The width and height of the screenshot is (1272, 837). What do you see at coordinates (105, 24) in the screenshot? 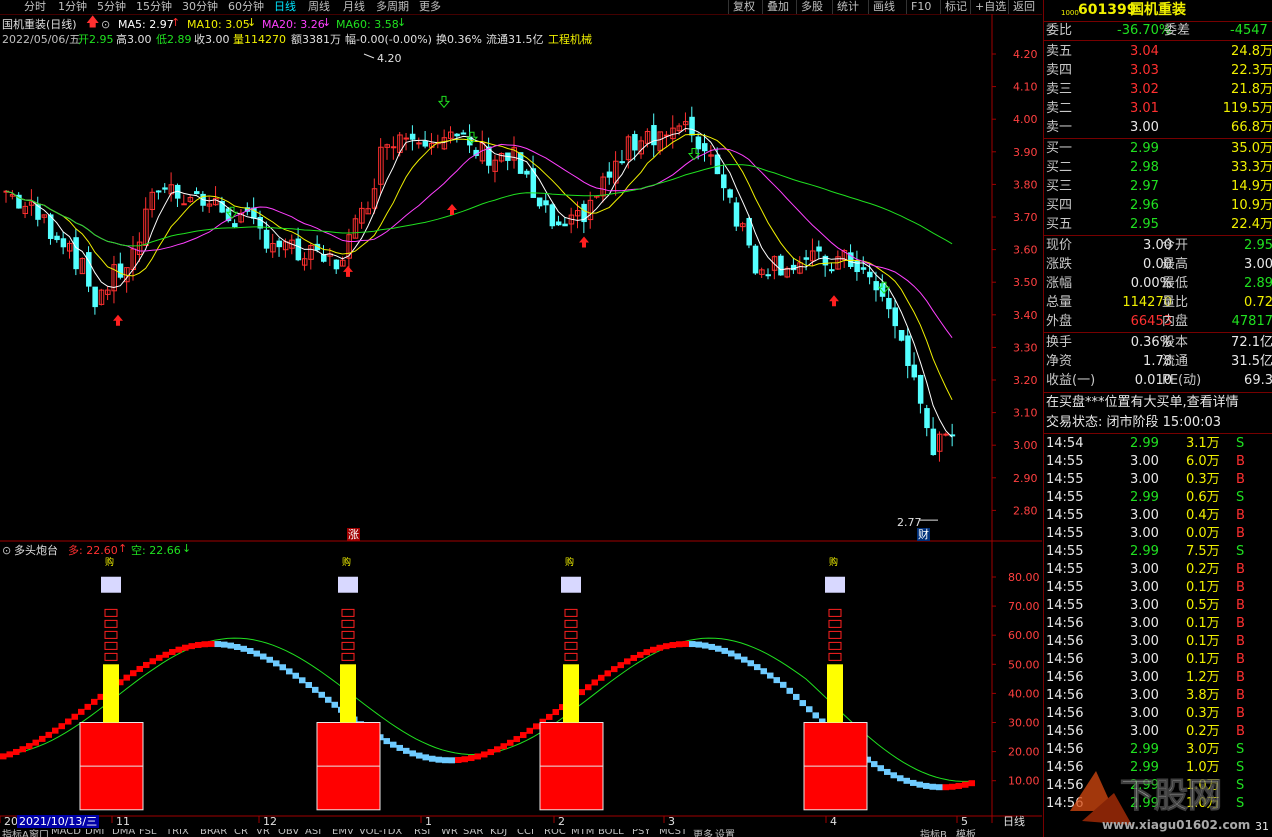
I see `settings-circle-icon: ⊙` at bounding box center [105, 24].